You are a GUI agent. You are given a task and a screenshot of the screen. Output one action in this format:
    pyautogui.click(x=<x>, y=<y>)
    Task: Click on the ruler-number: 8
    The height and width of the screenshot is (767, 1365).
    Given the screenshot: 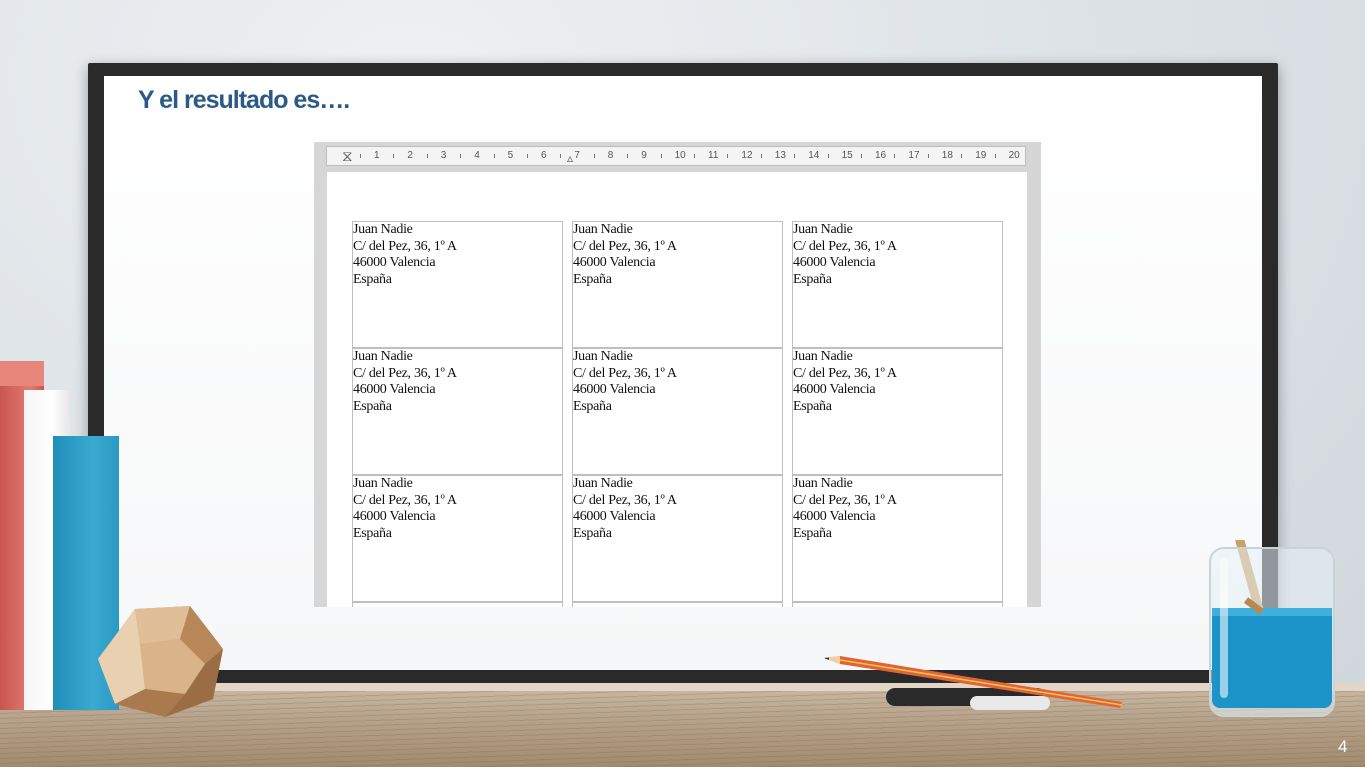 What is the action you would take?
    pyautogui.click(x=610, y=155)
    